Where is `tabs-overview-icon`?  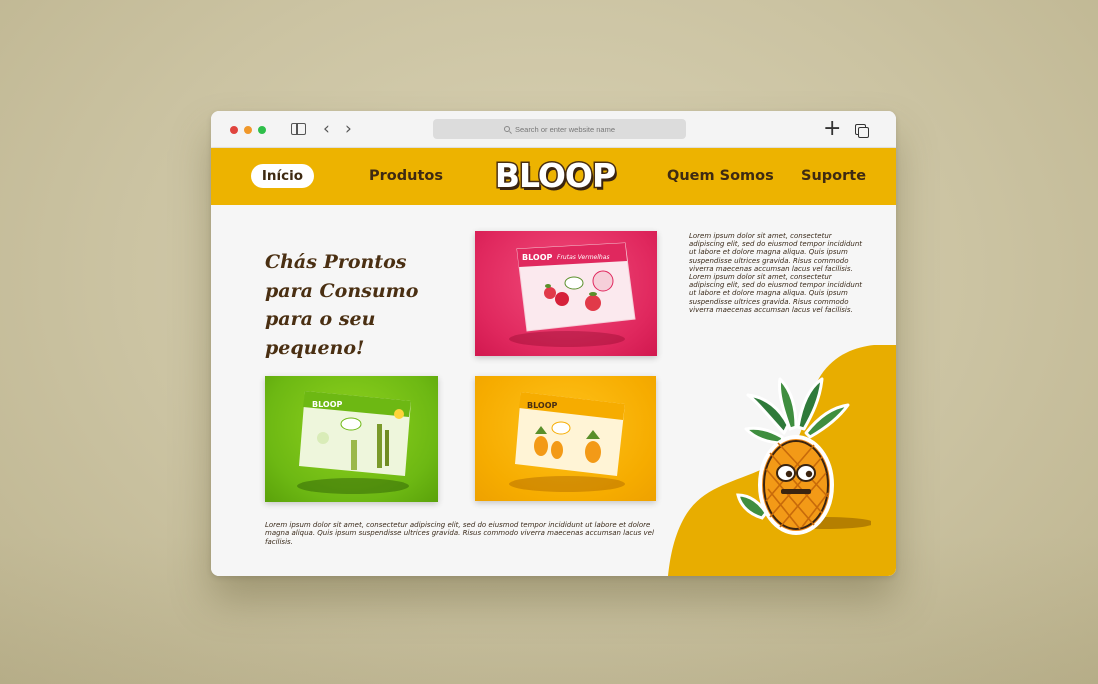 tabs-overview-icon is located at coordinates (862, 131).